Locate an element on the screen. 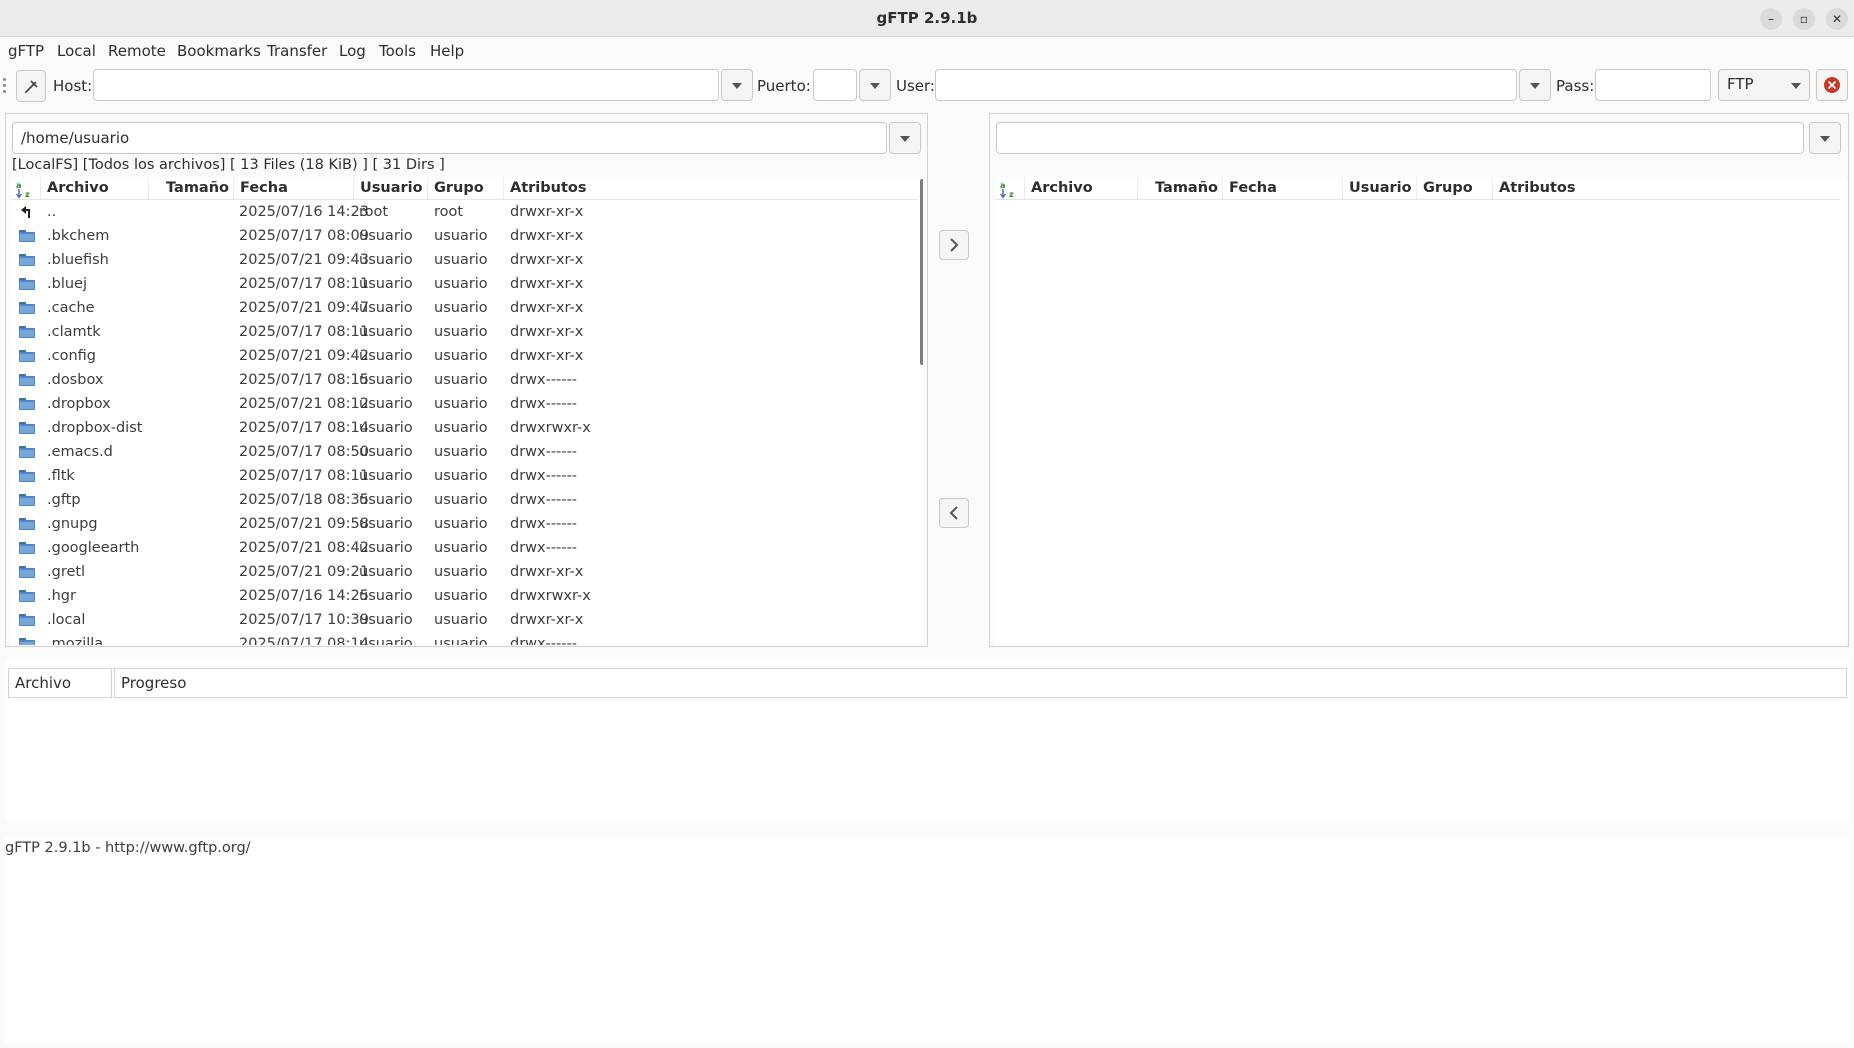 The width and height of the screenshot is (1854, 1048). menu-tools: Tools is located at coordinates (397, 51).